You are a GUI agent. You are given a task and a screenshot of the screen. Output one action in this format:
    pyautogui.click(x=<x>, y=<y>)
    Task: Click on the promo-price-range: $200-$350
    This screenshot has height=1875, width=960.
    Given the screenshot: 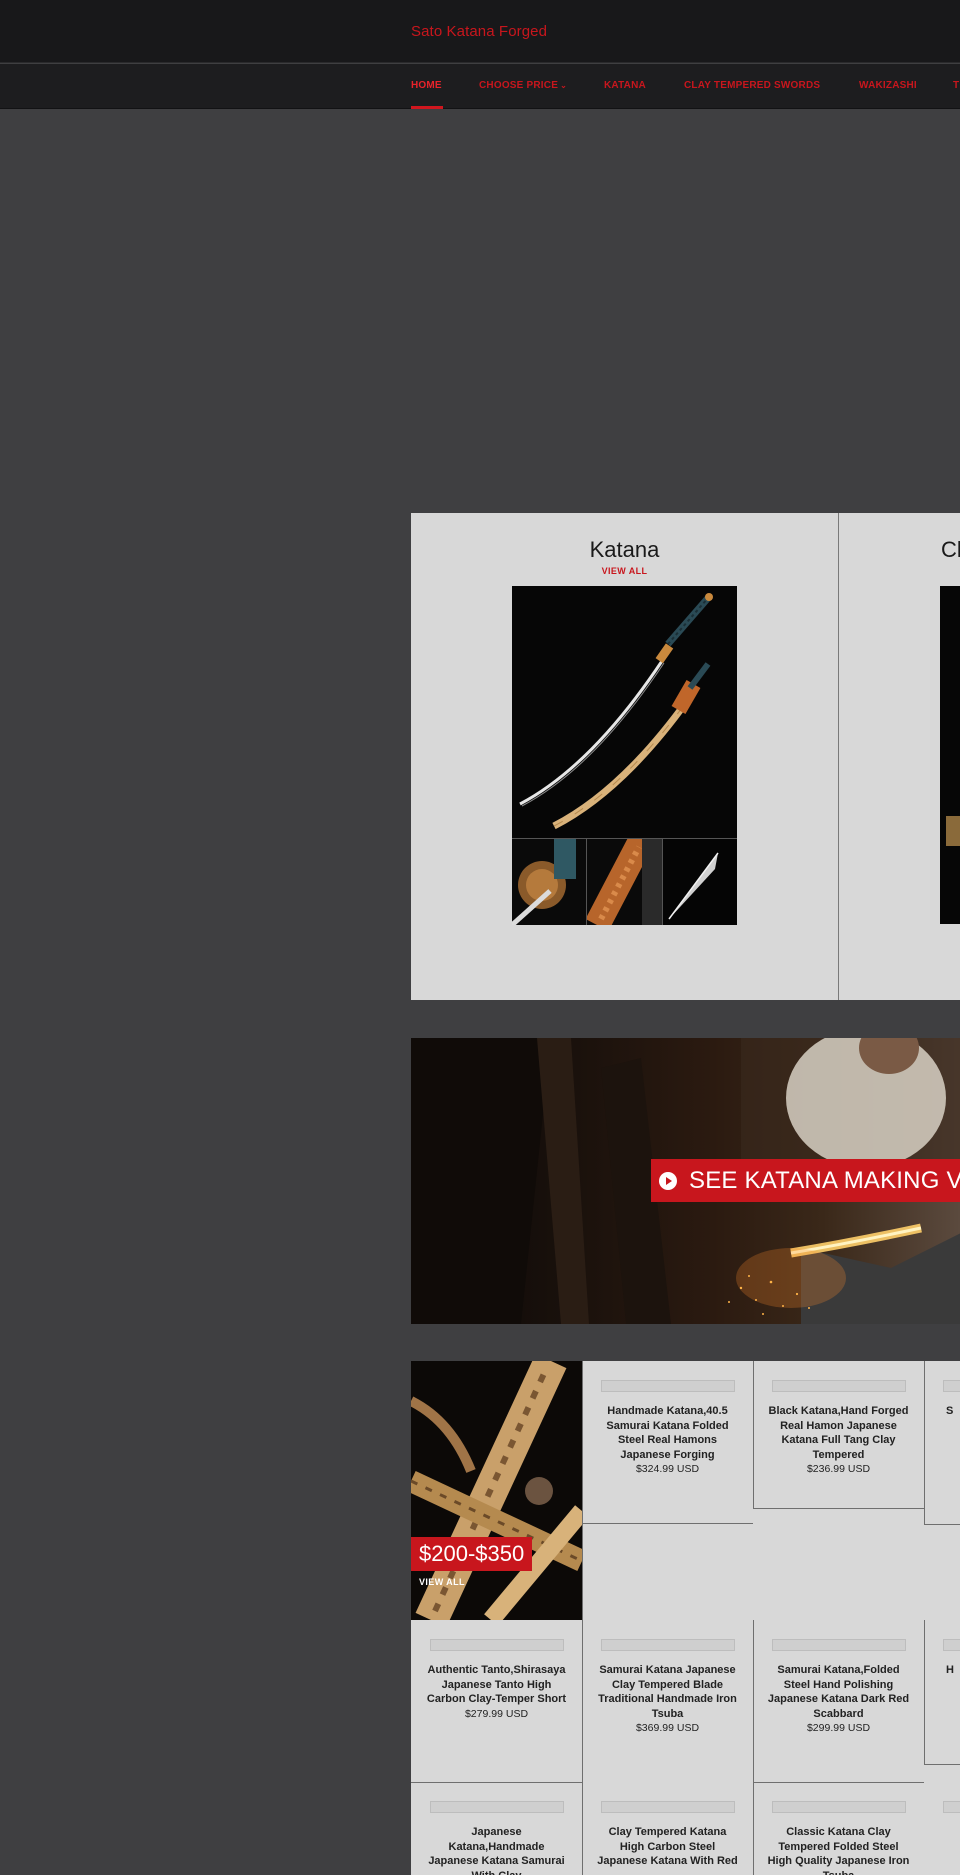 What is the action you would take?
    pyautogui.click(x=472, y=1554)
    